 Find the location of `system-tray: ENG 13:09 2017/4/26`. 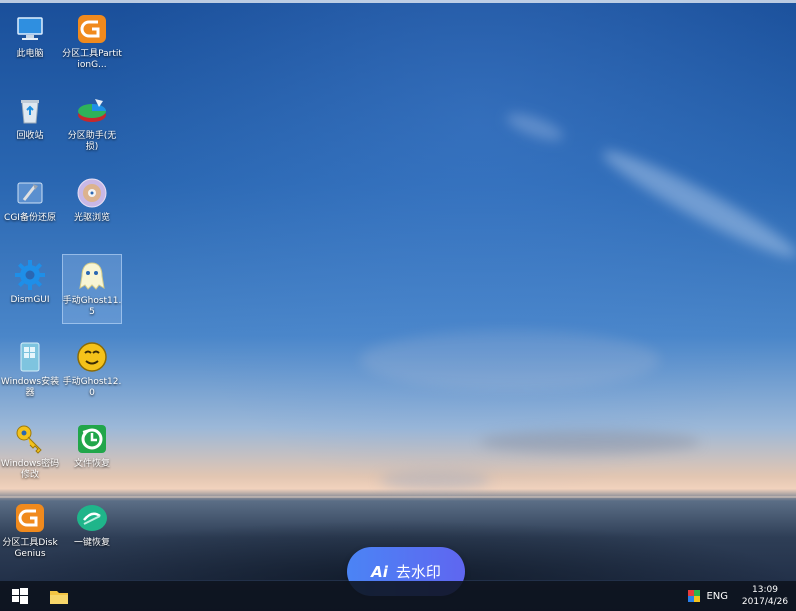

system-tray: ENG 13:09 2017/4/26 is located at coordinates (742, 596).